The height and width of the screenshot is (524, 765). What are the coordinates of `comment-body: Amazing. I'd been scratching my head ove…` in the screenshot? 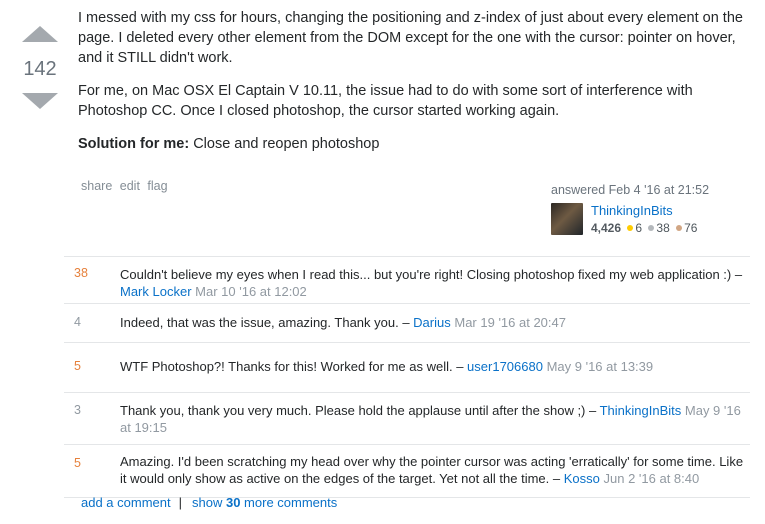 It's located at (432, 470).